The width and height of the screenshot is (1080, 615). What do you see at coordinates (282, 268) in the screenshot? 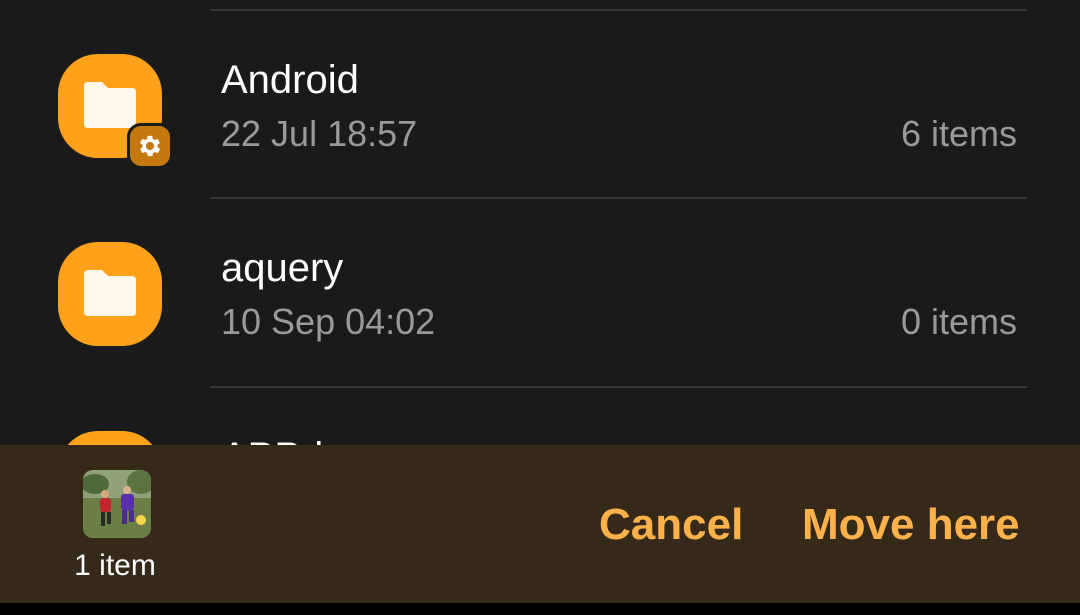
I see `folder-name: aquery` at bounding box center [282, 268].